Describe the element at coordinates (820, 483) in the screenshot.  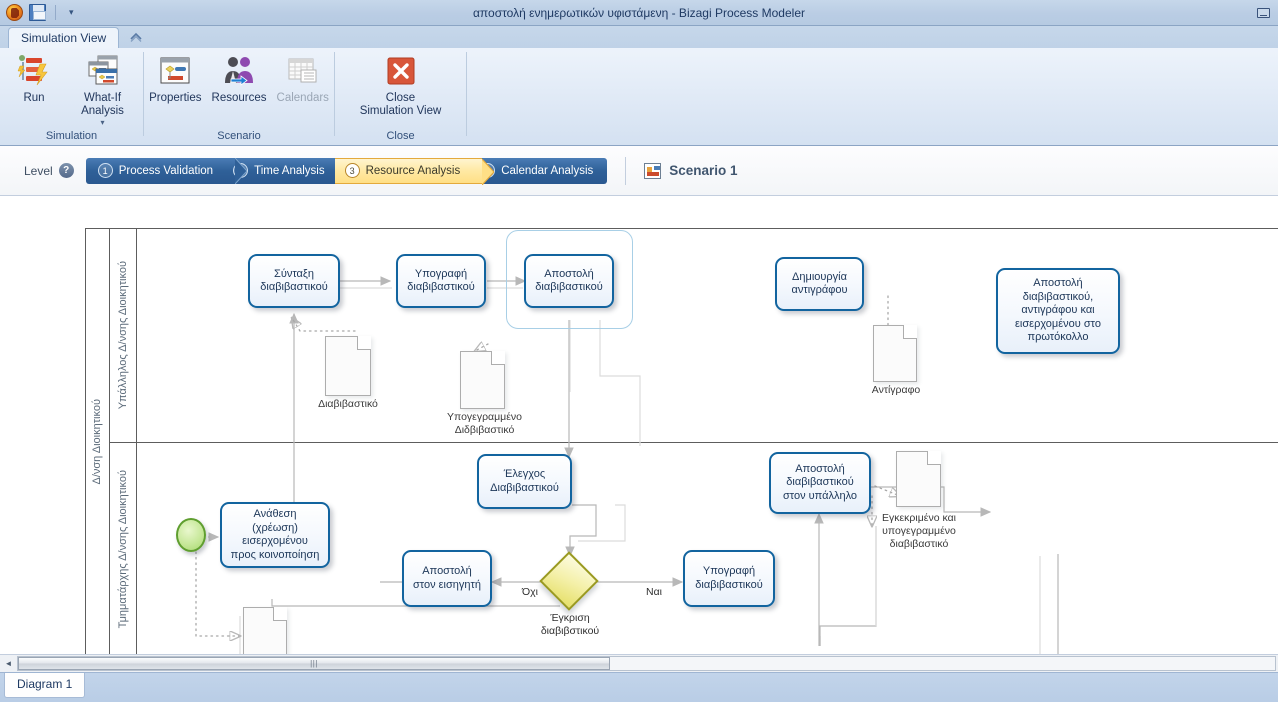
I see `task-apostoli-ston-ypallilo: Αποστολή διαβιβαστικού στον υπάλληλο` at that location.